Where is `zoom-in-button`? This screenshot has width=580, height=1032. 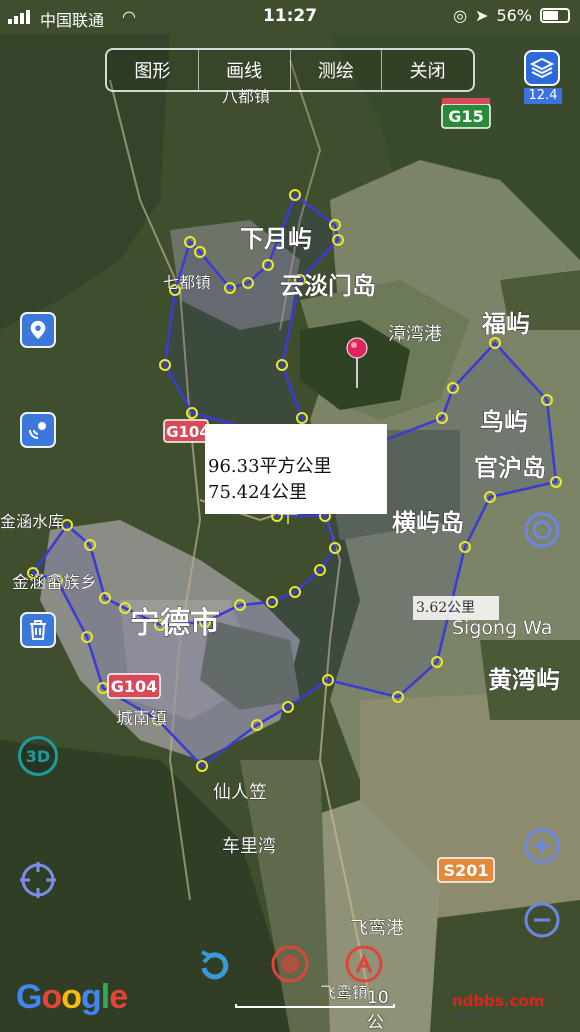 zoom-in-button is located at coordinates (542, 846).